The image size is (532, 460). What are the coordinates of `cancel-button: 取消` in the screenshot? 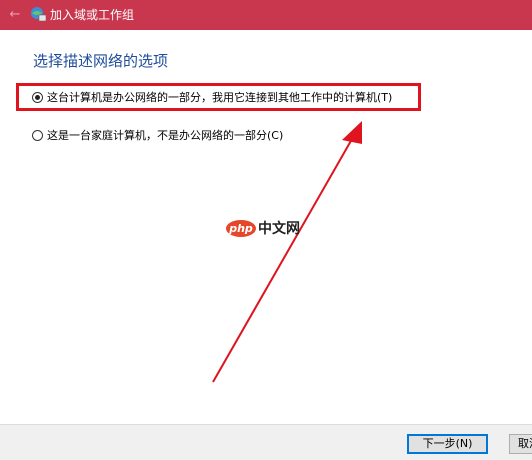 It's located at (520, 444).